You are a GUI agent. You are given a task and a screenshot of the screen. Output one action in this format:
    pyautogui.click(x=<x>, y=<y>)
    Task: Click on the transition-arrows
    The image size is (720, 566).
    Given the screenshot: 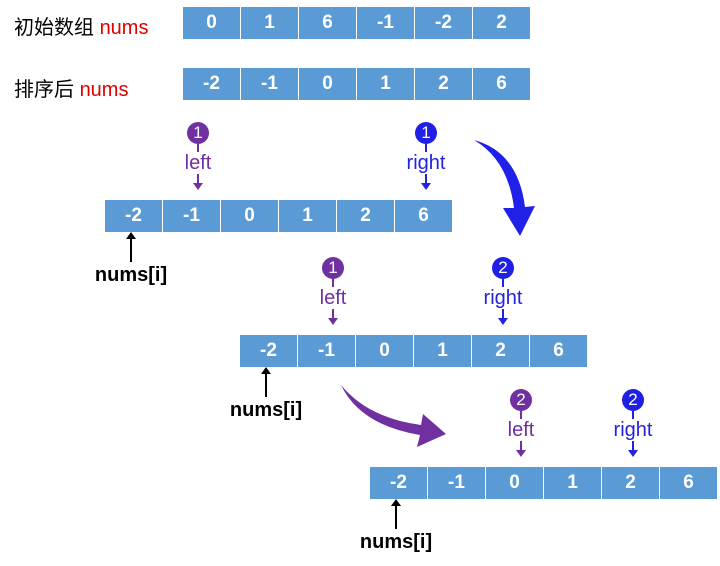 What is the action you would take?
    pyautogui.click(x=438, y=293)
    